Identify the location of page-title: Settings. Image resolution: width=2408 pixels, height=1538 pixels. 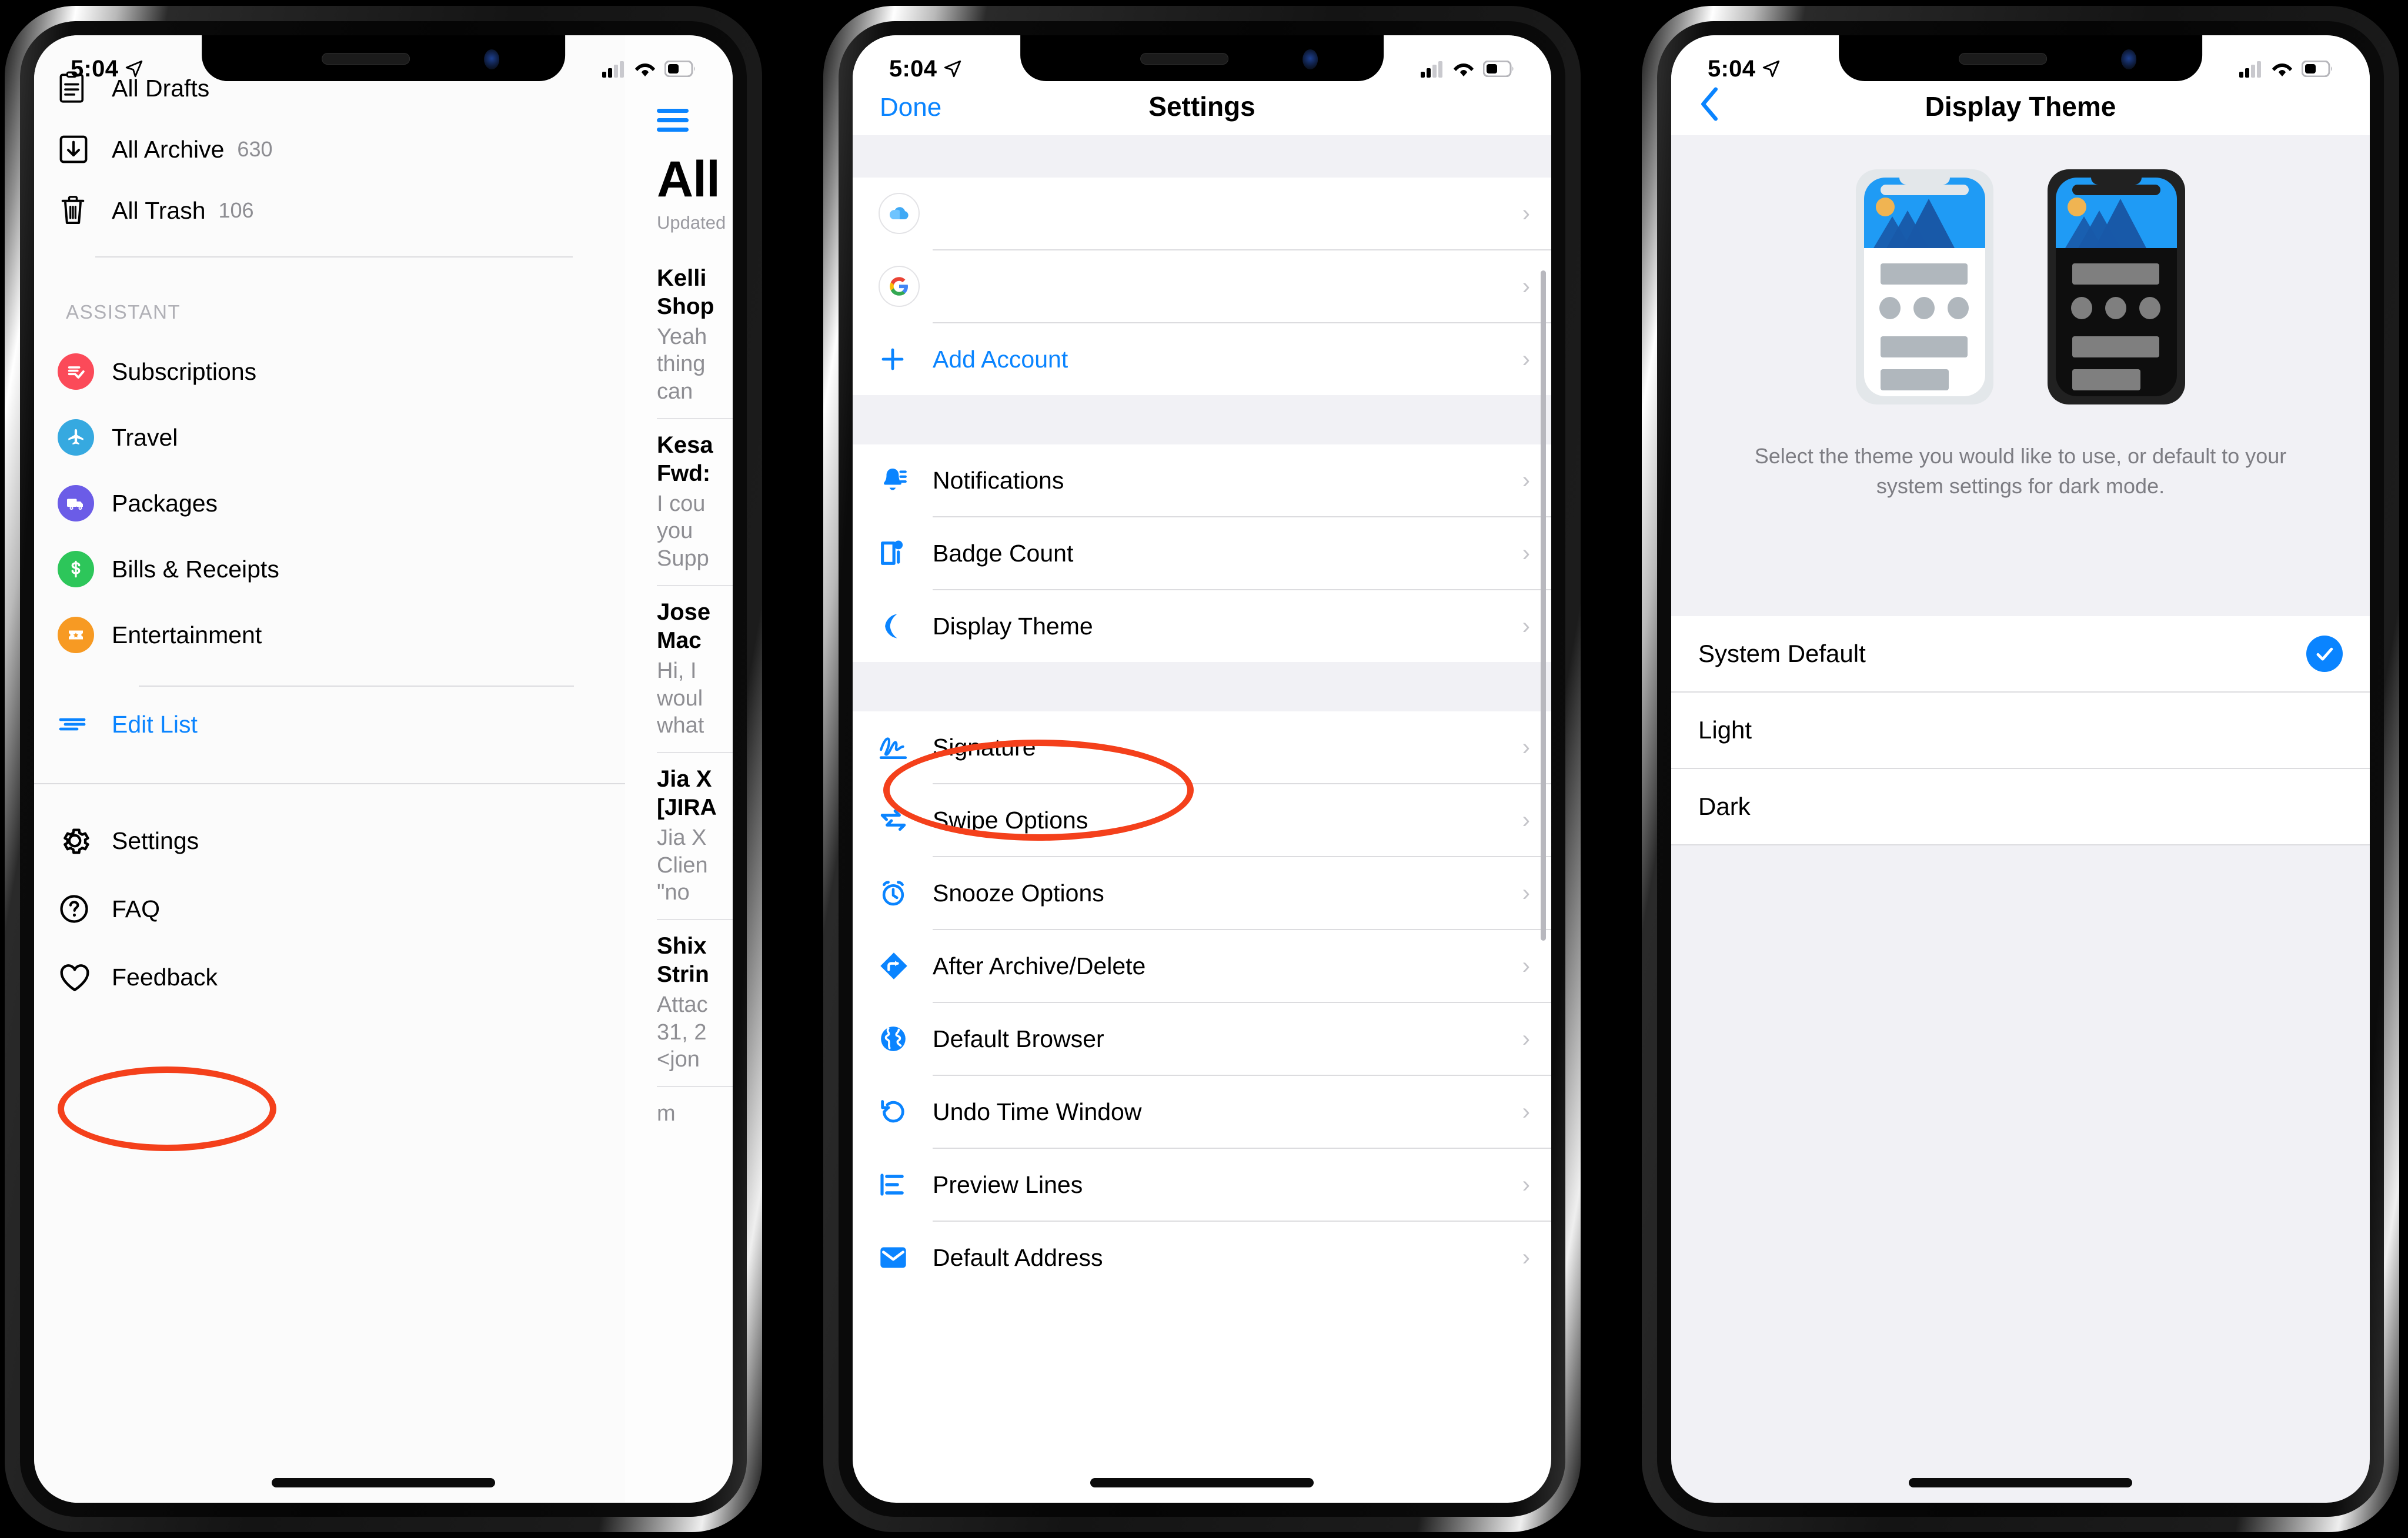
(1201, 106).